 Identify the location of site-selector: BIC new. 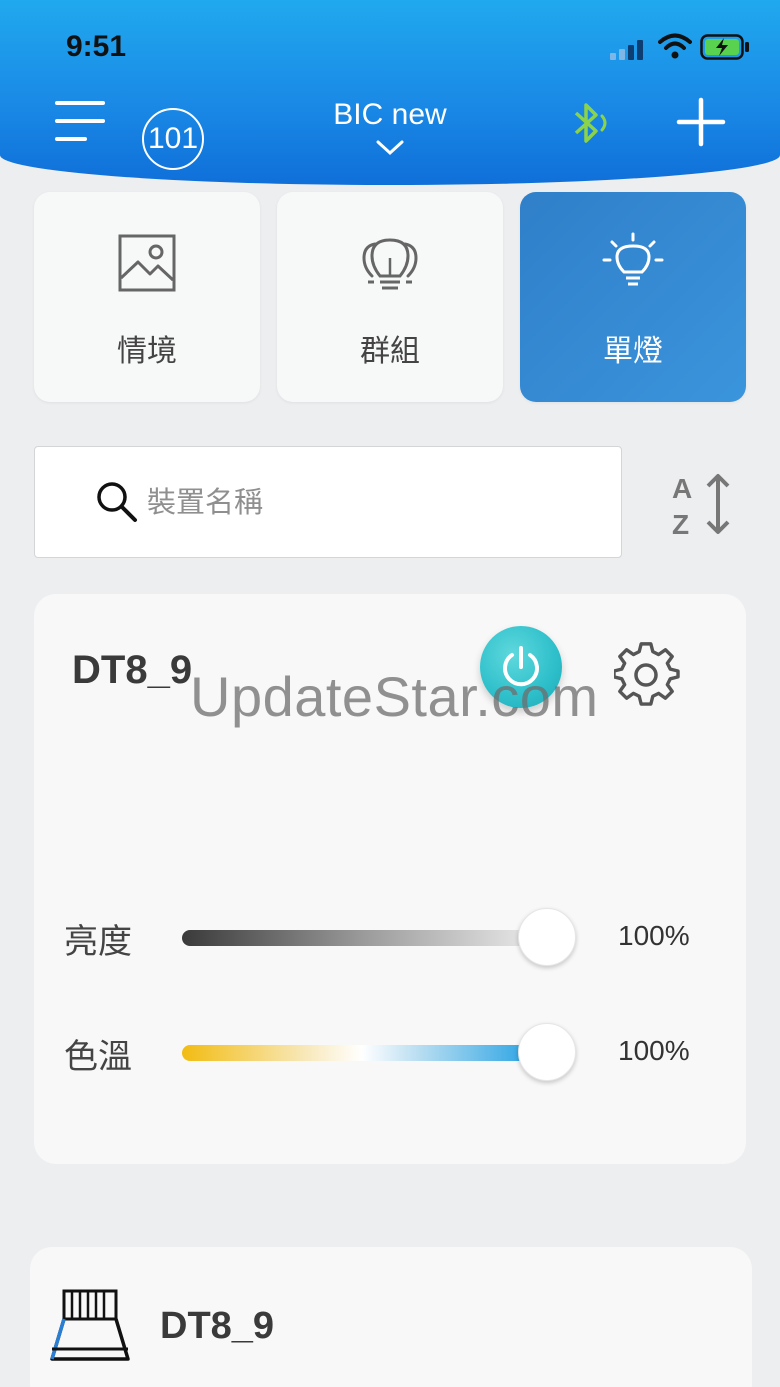
(390, 127).